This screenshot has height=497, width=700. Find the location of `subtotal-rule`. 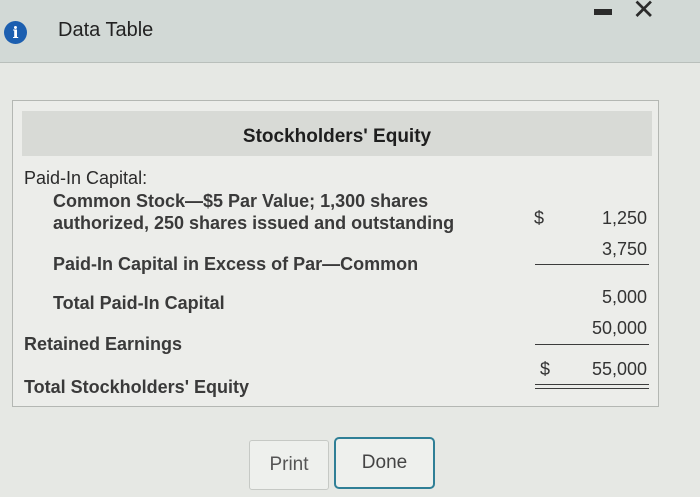

subtotal-rule is located at coordinates (592, 264).